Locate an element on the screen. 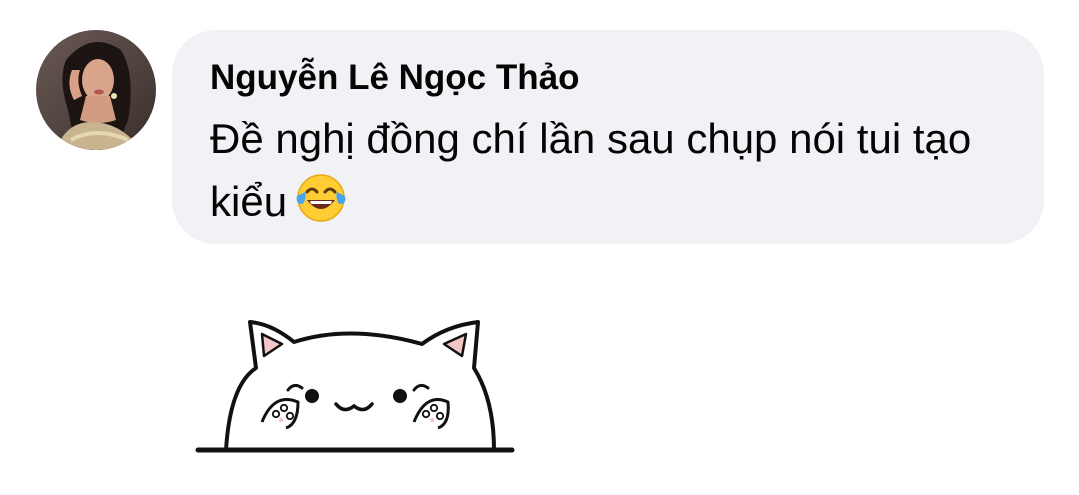  profile-photo-icon is located at coordinates (96, 90).